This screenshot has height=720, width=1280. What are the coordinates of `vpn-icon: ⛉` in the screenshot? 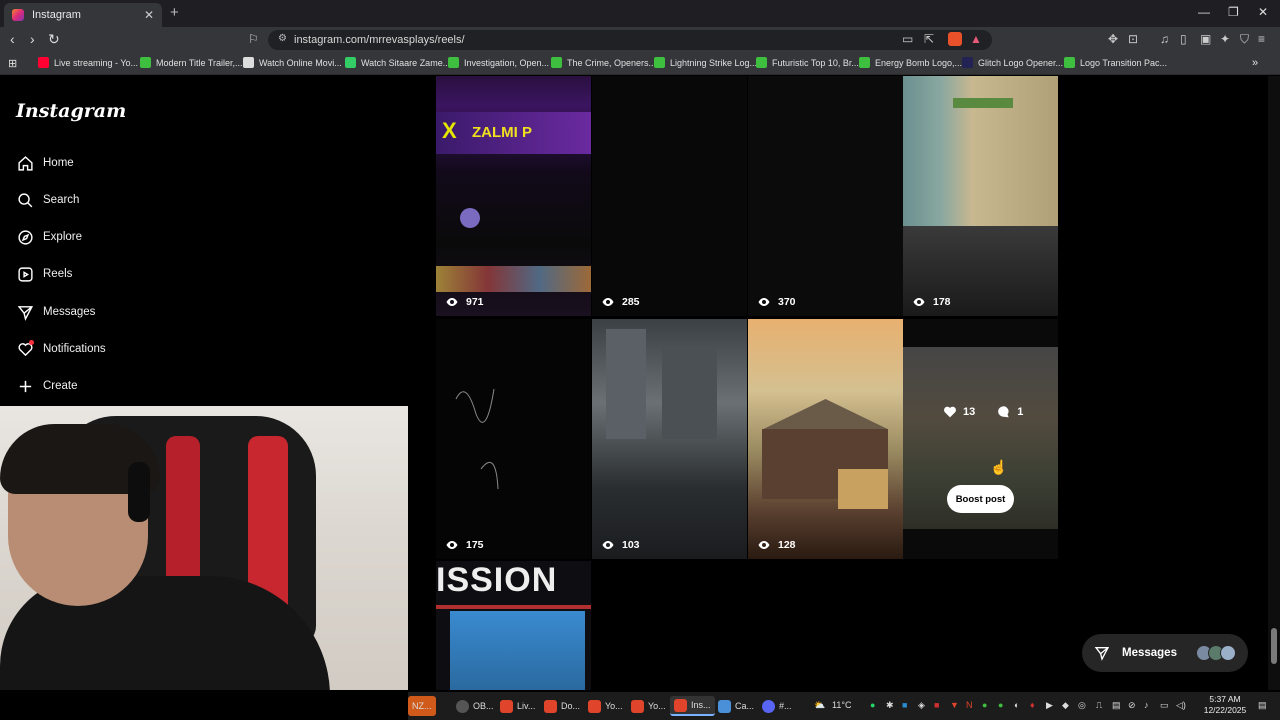 It's located at (1244, 39).